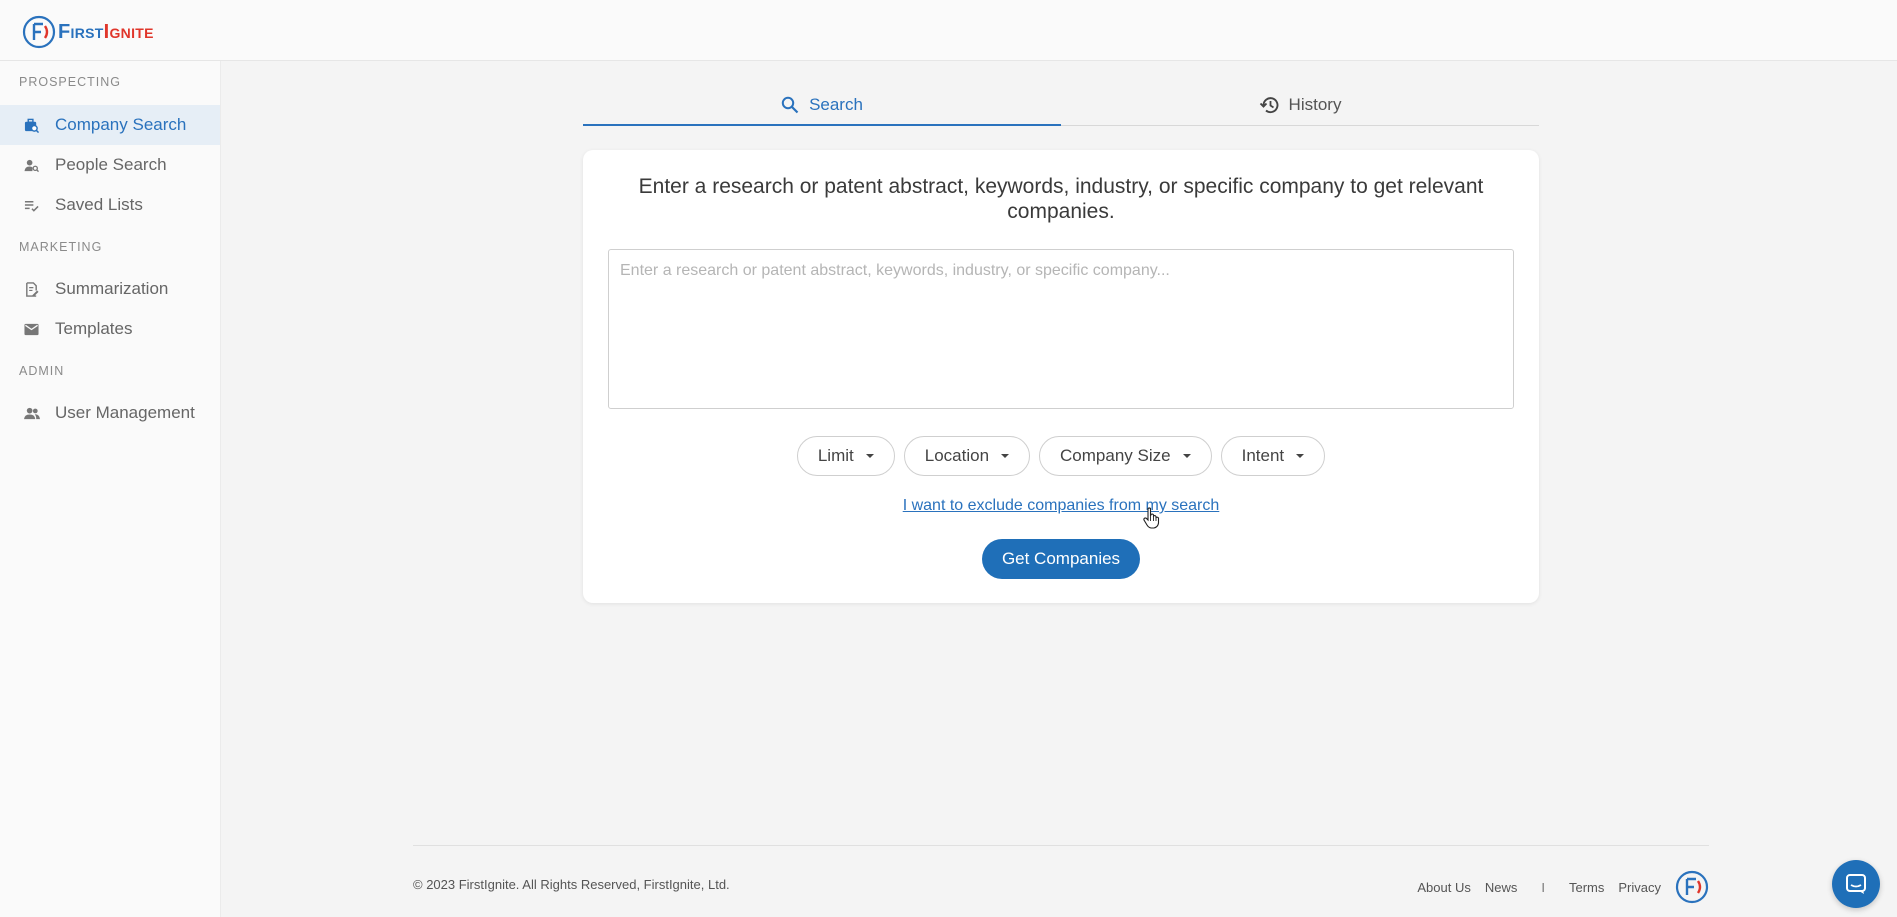  I want to click on company-size-dropdown: Company Size, so click(1125, 456).